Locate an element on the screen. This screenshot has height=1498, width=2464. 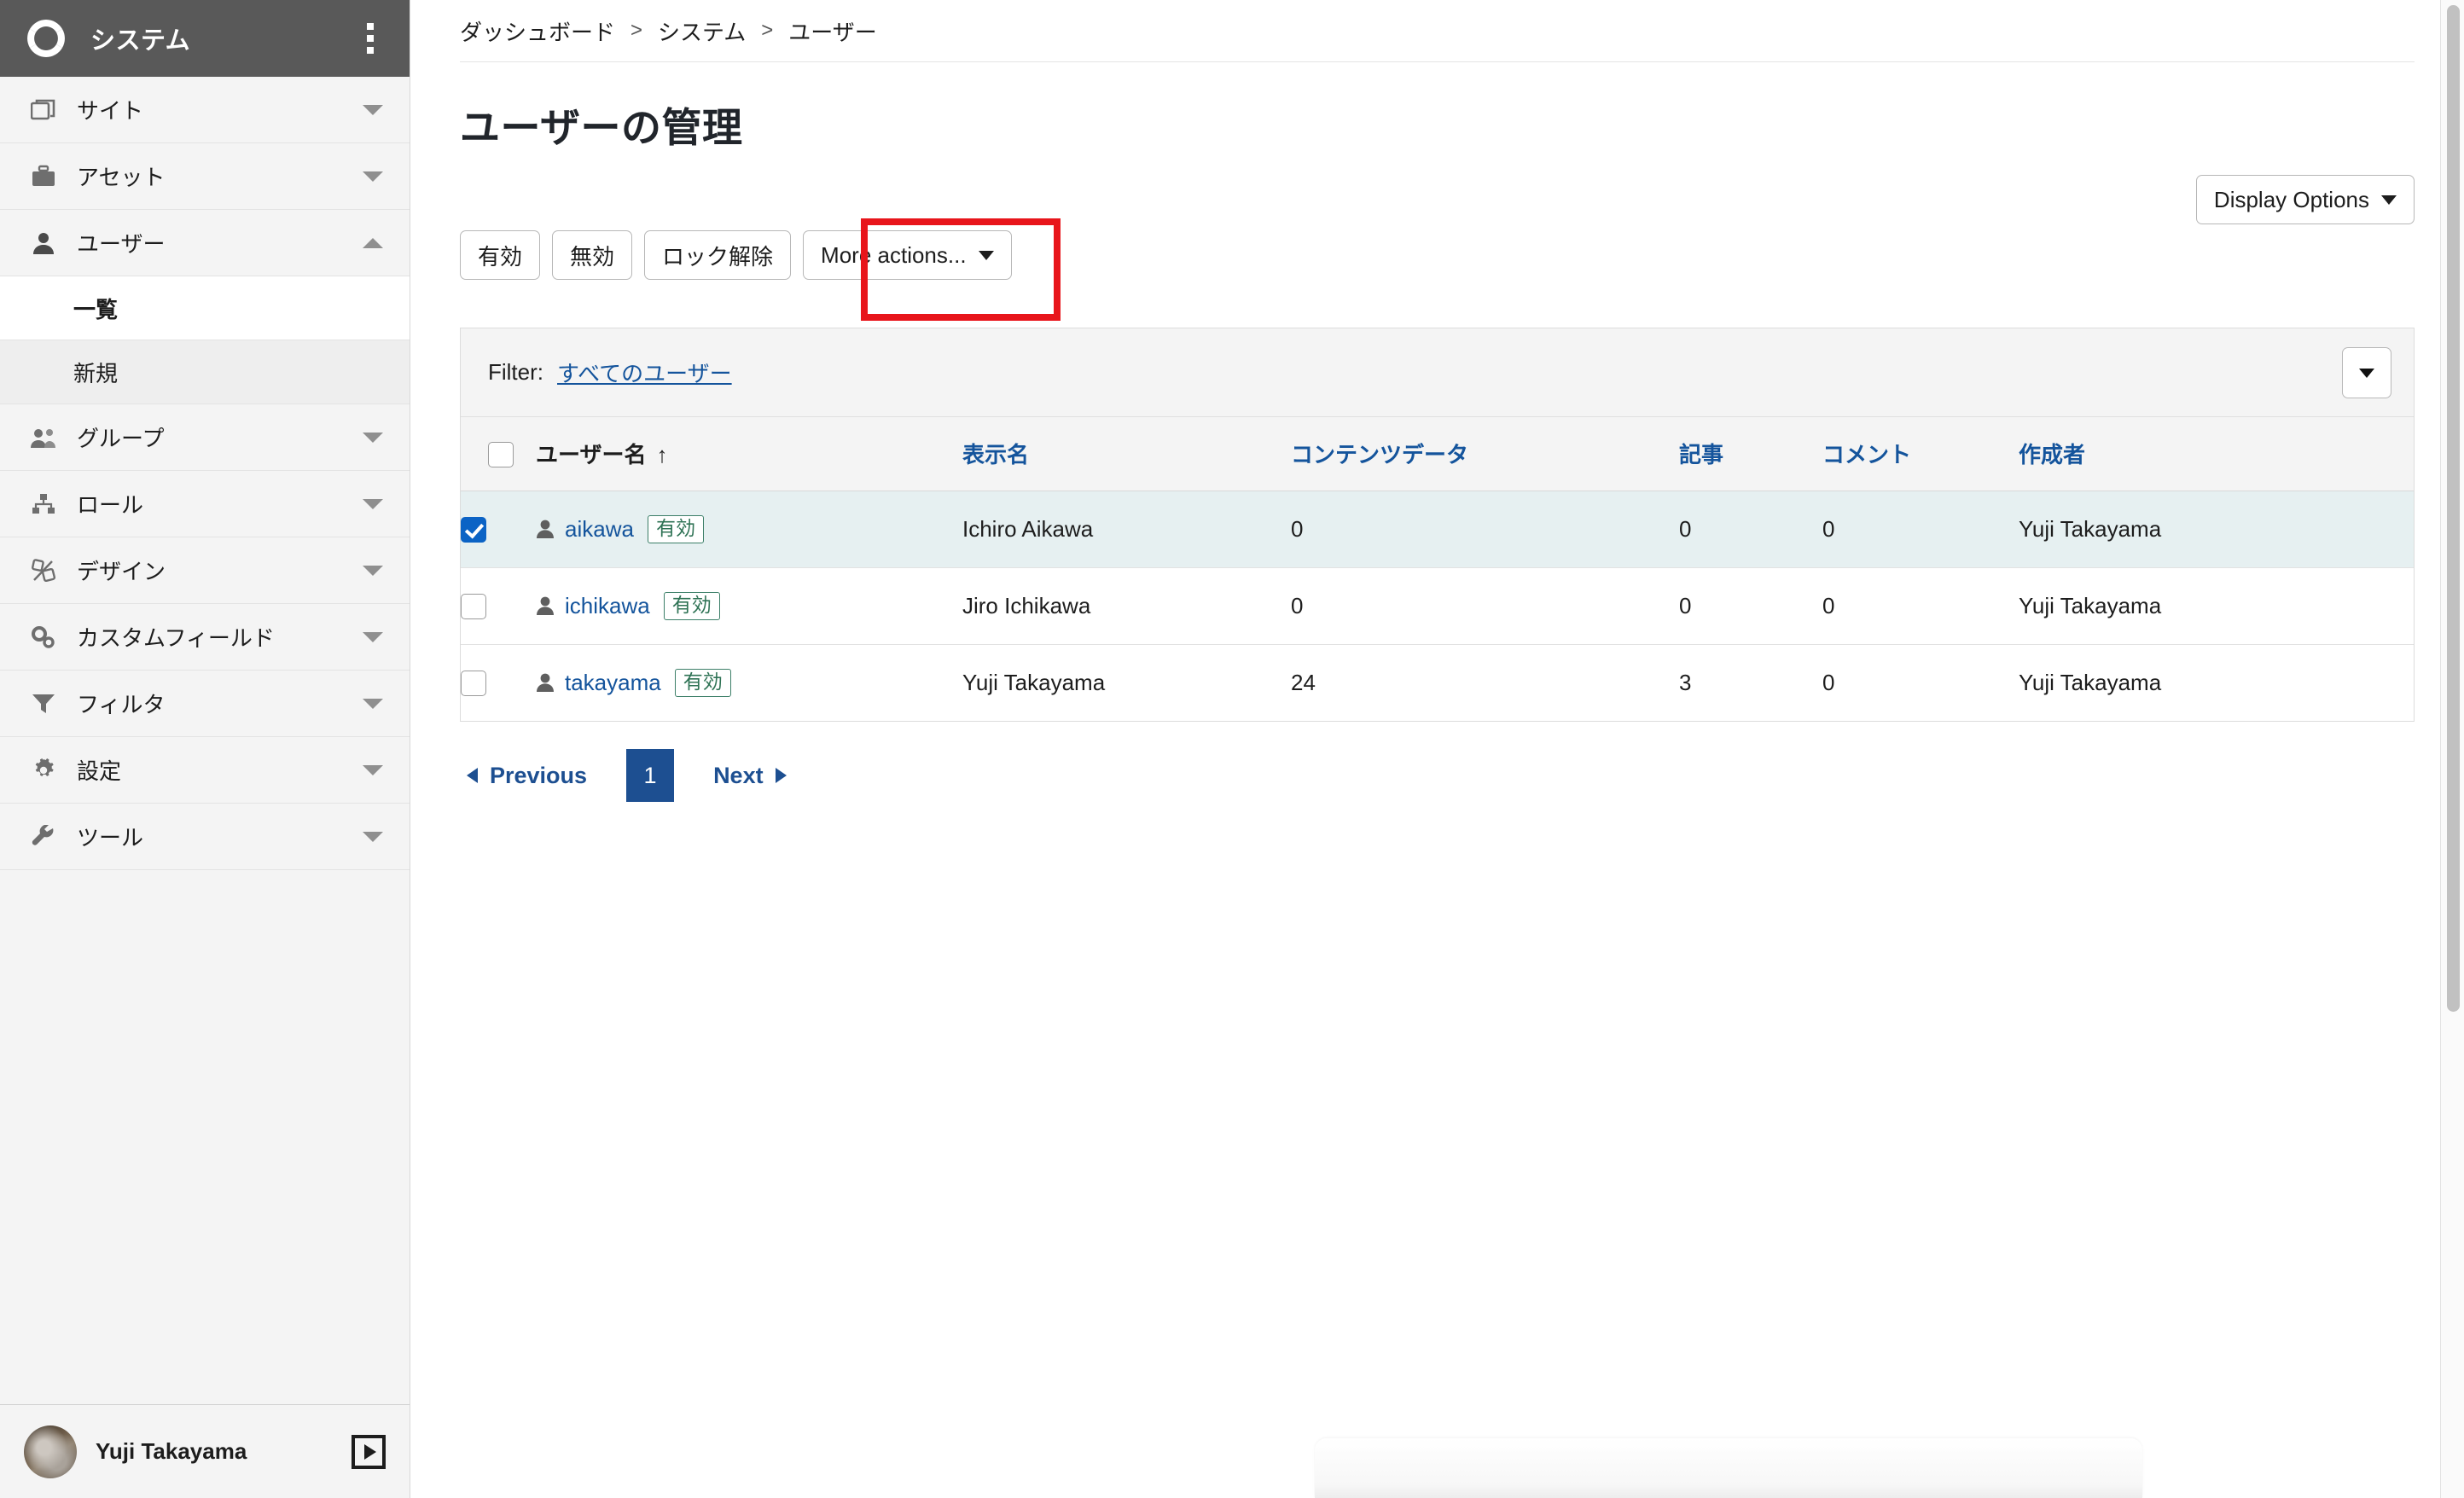
sidebar-item-groups: グループ is located at coordinates (205, 437).